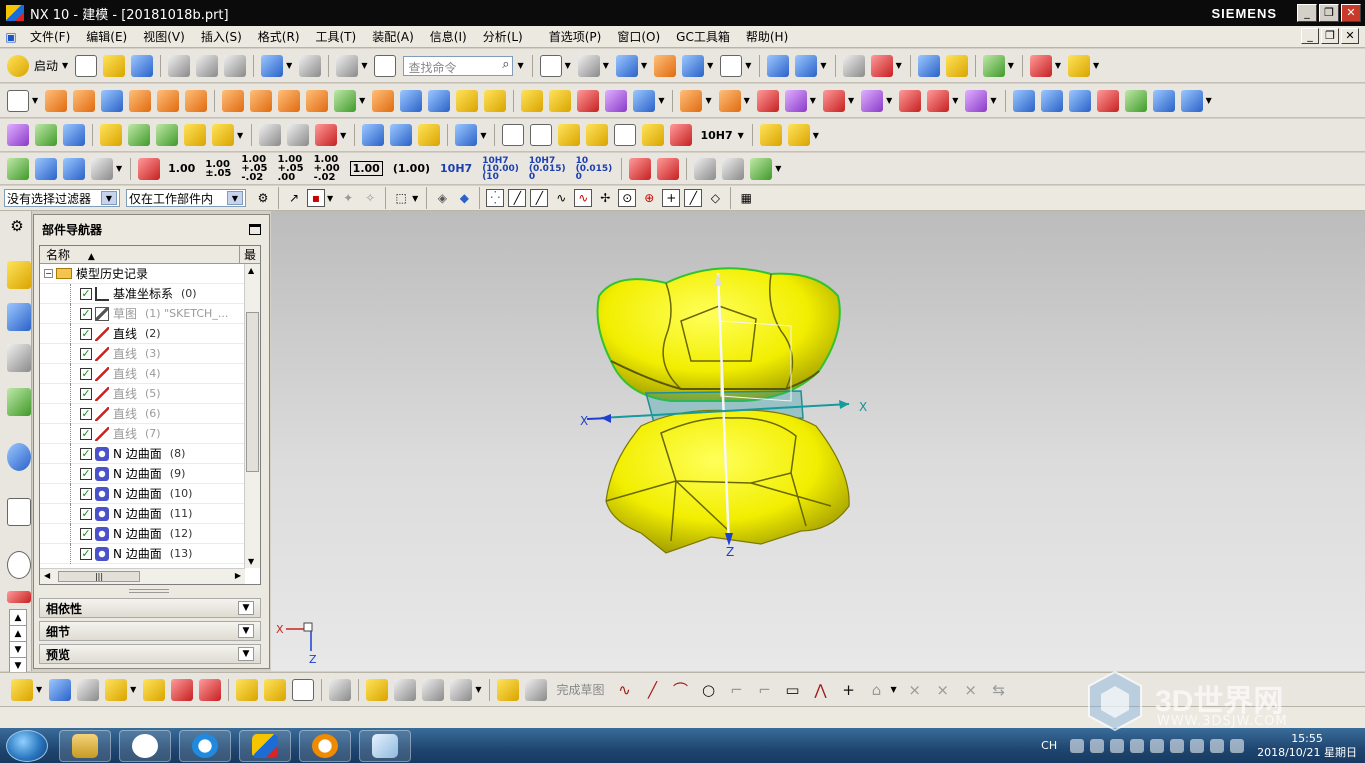  What do you see at coordinates (956, 65) in the screenshot?
I see `measure-angle-icon` at bounding box center [956, 65].